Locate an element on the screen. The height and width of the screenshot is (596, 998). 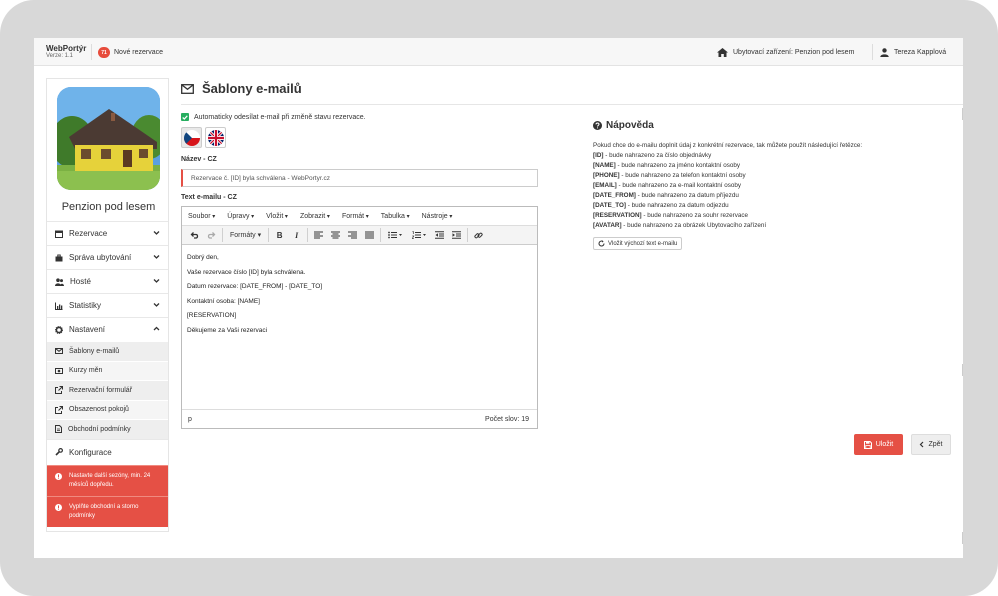
placeholder-desc: - bude nahrazeno za datum odjezdu is located at coordinates (677, 205).